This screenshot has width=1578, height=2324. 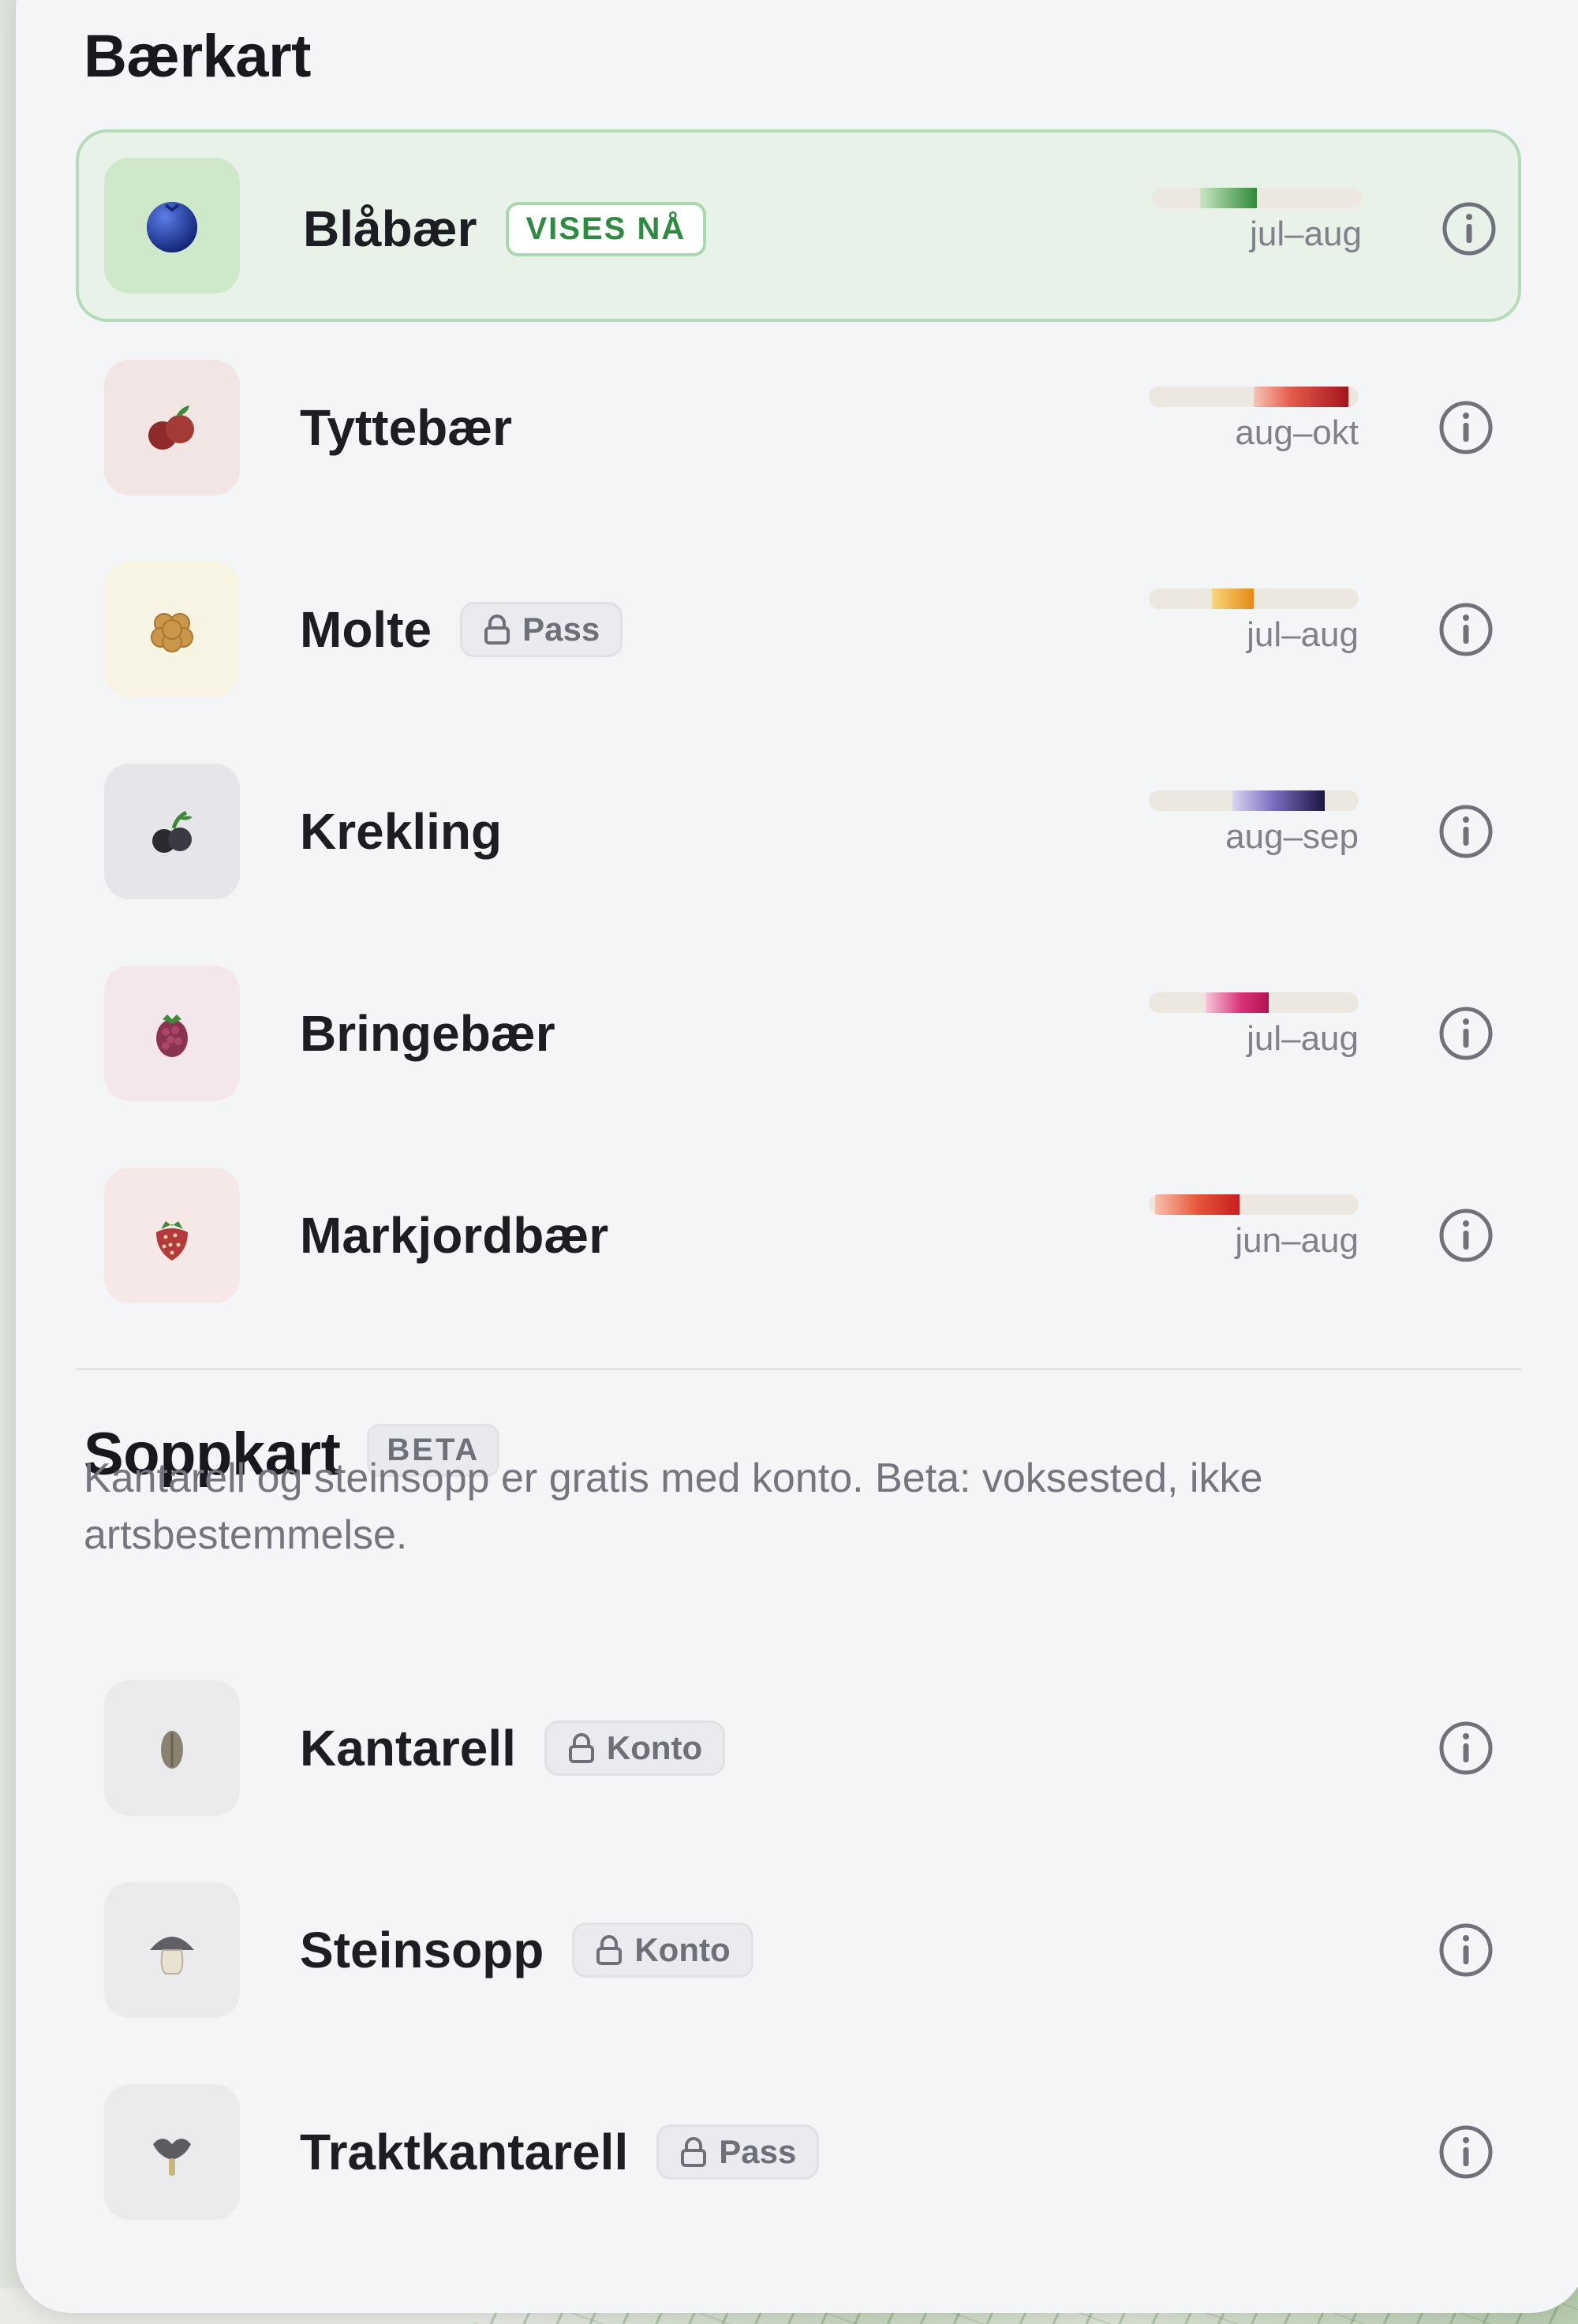 What do you see at coordinates (172, 630) in the screenshot?
I see `cloudberry-icon` at bounding box center [172, 630].